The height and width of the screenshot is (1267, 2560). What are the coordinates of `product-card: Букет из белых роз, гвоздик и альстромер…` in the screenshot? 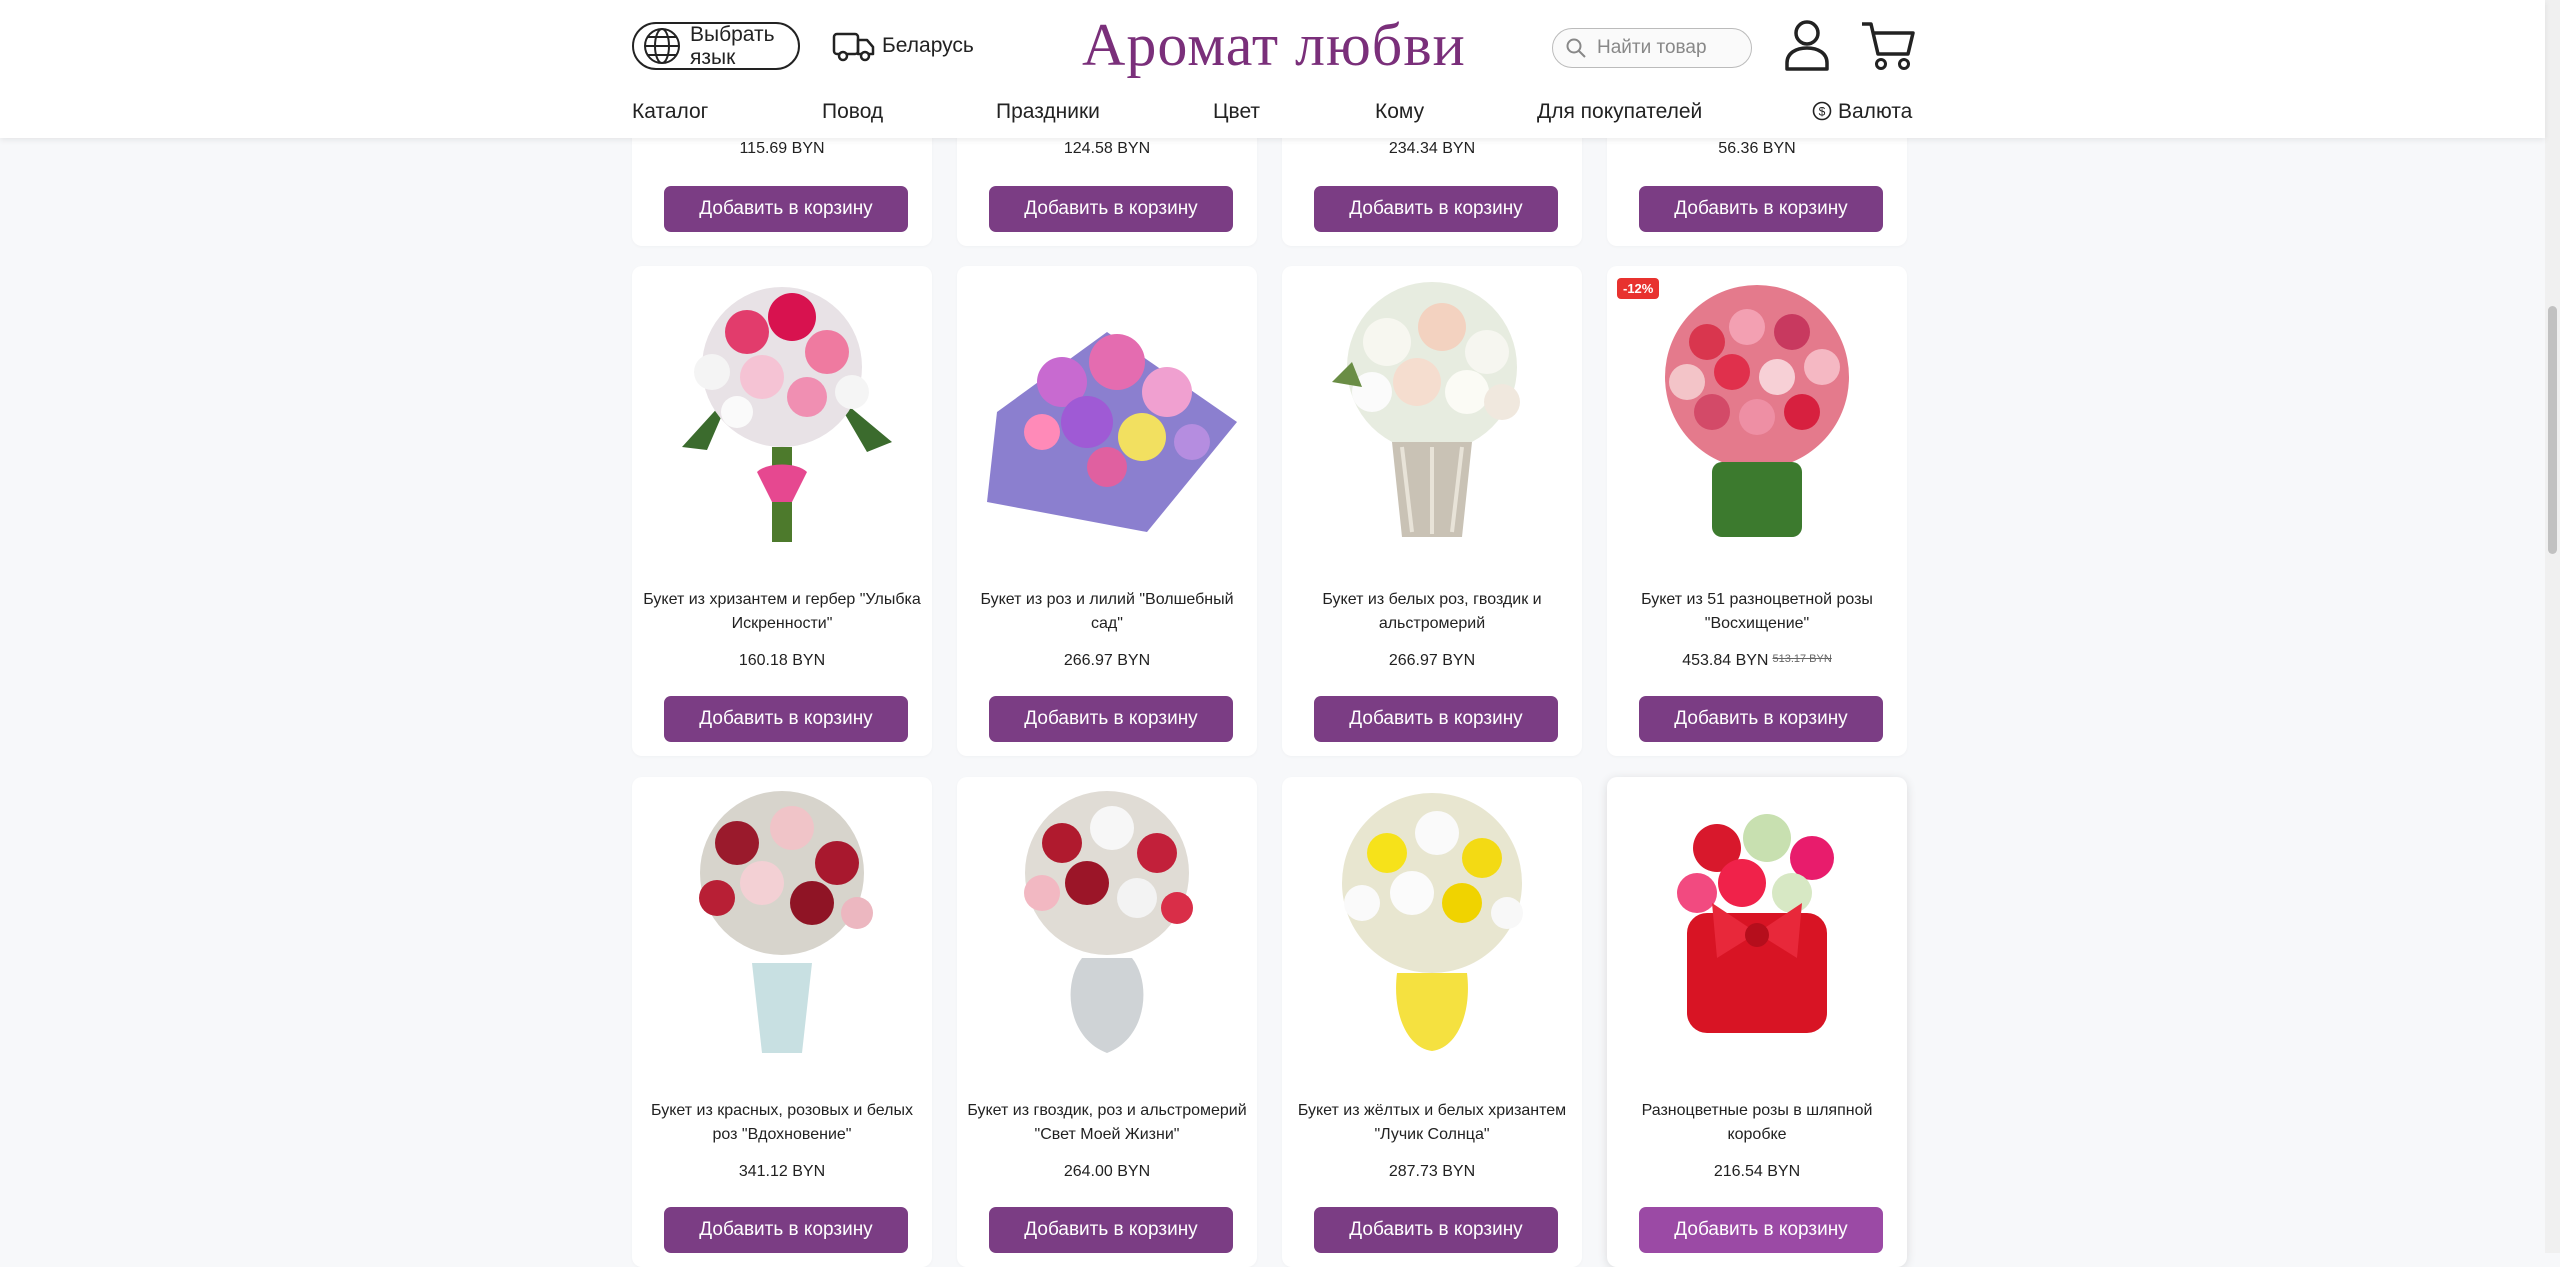 It's located at (1432, 511).